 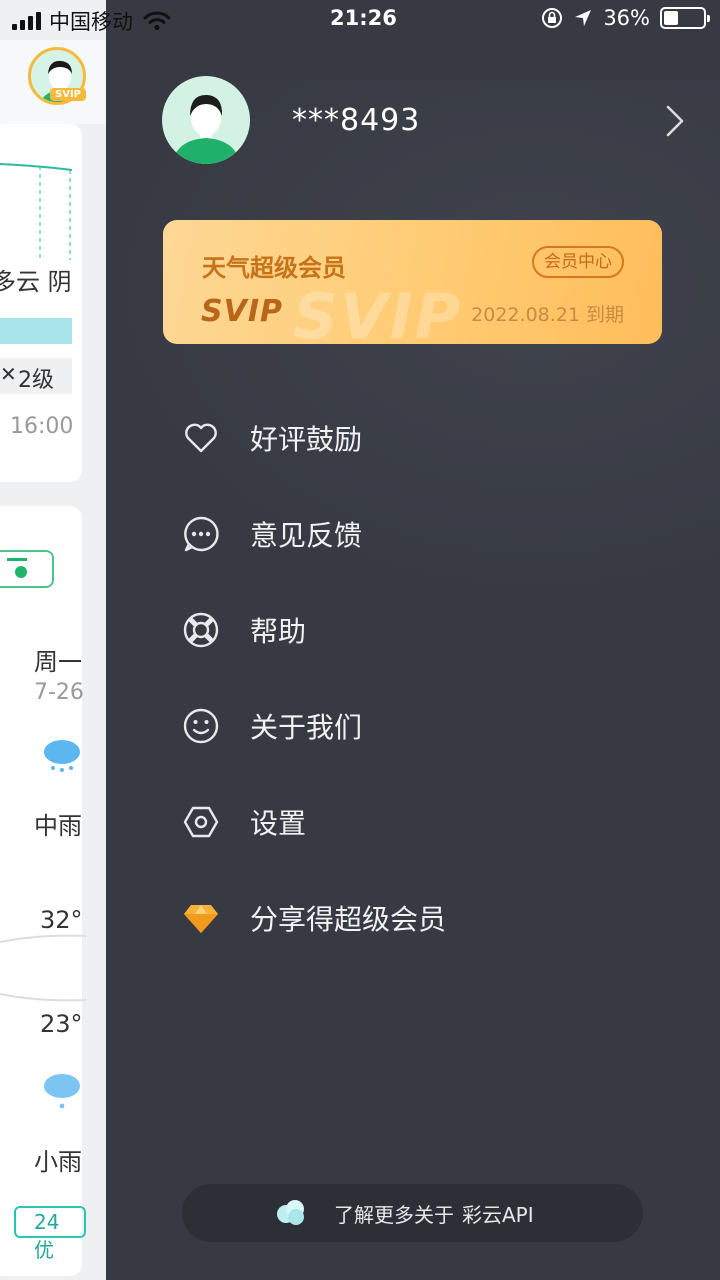 I want to click on menu-item-rate: 好评鼓励, so click(x=422, y=438).